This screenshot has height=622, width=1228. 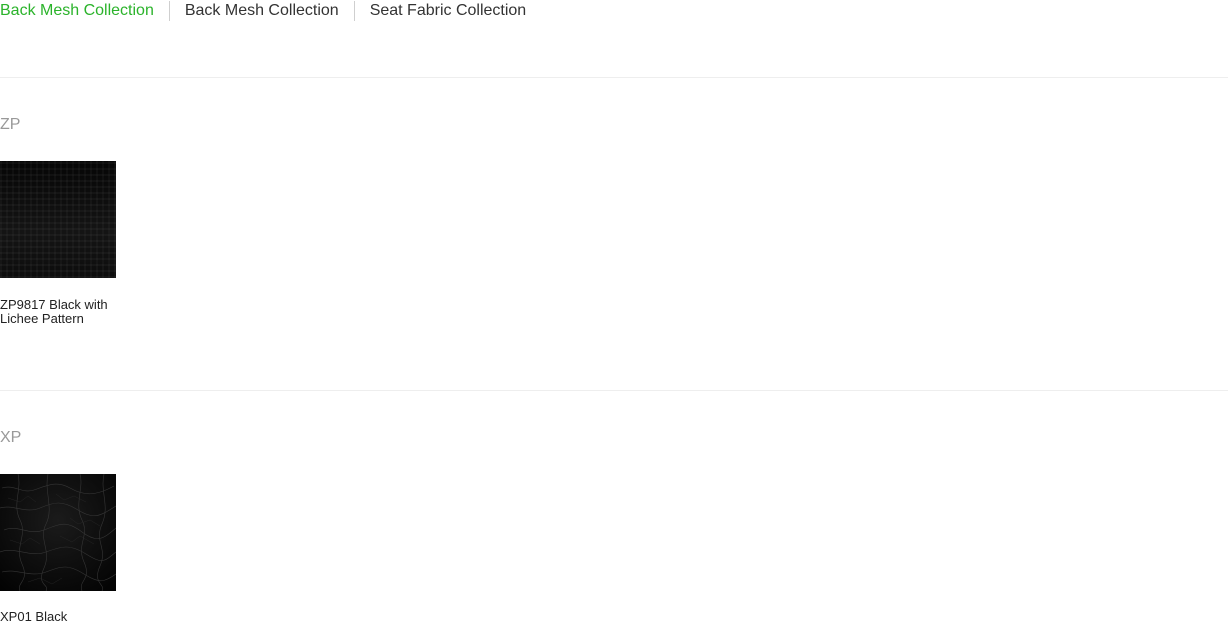 I want to click on group-title-xp: XP, so click(x=11, y=437).